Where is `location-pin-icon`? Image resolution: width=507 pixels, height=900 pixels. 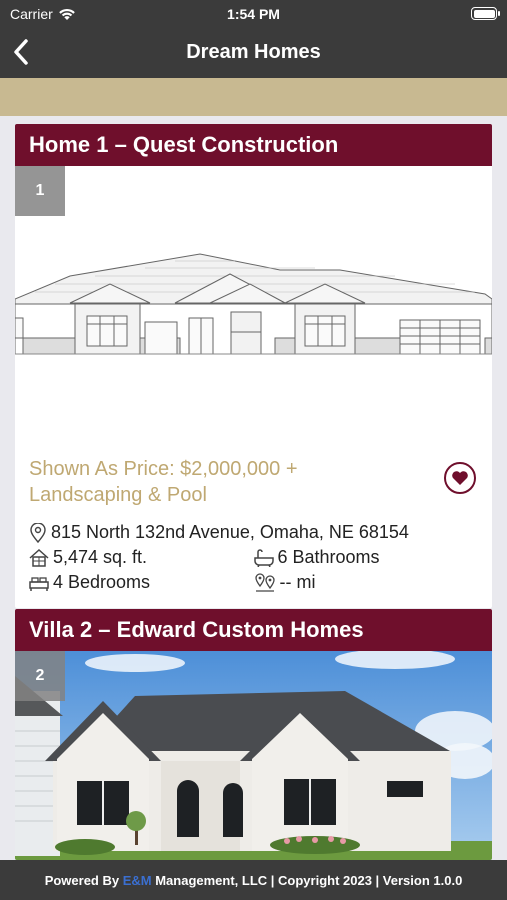 location-pin-icon is located at coordinates (38, 532).